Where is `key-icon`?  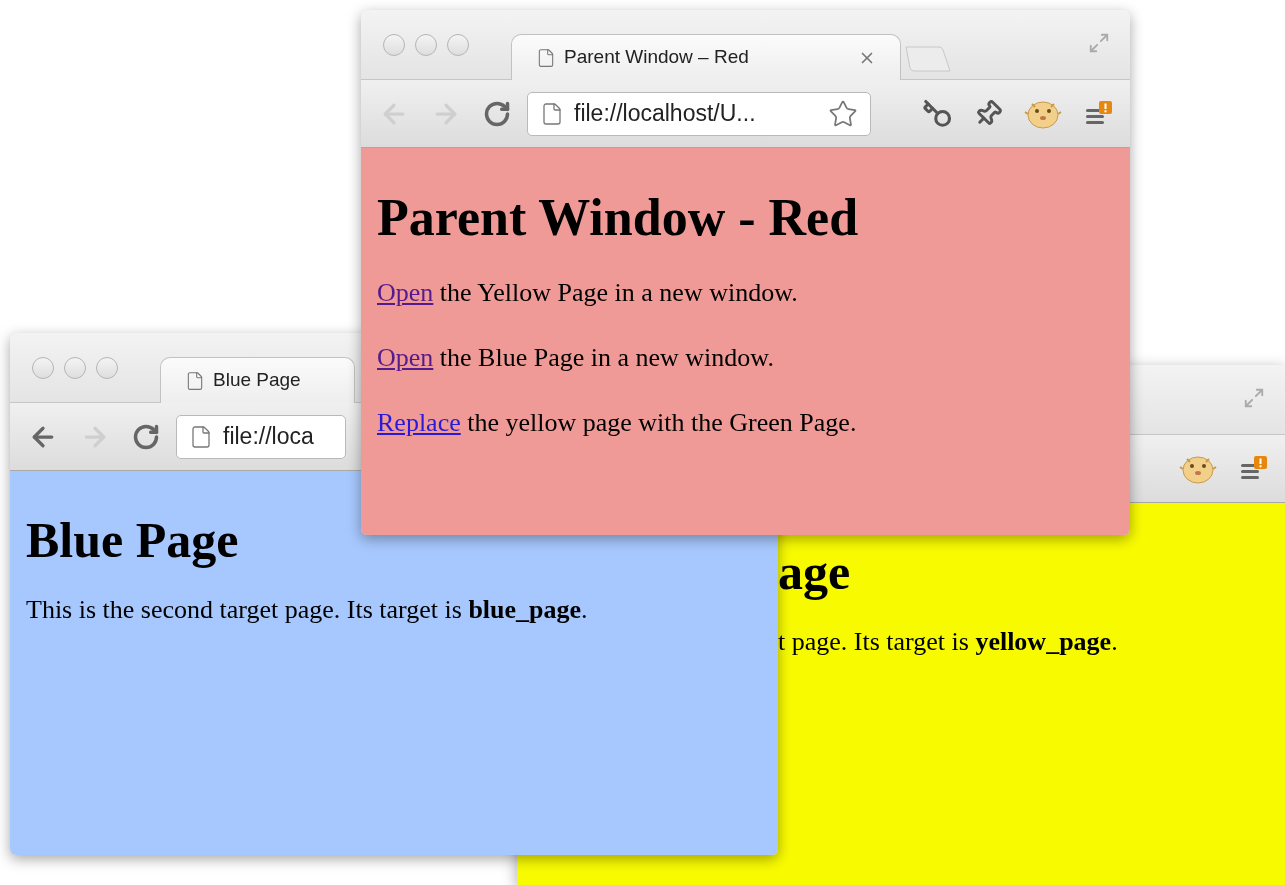 key-icon is located at coordinates (937, 113).